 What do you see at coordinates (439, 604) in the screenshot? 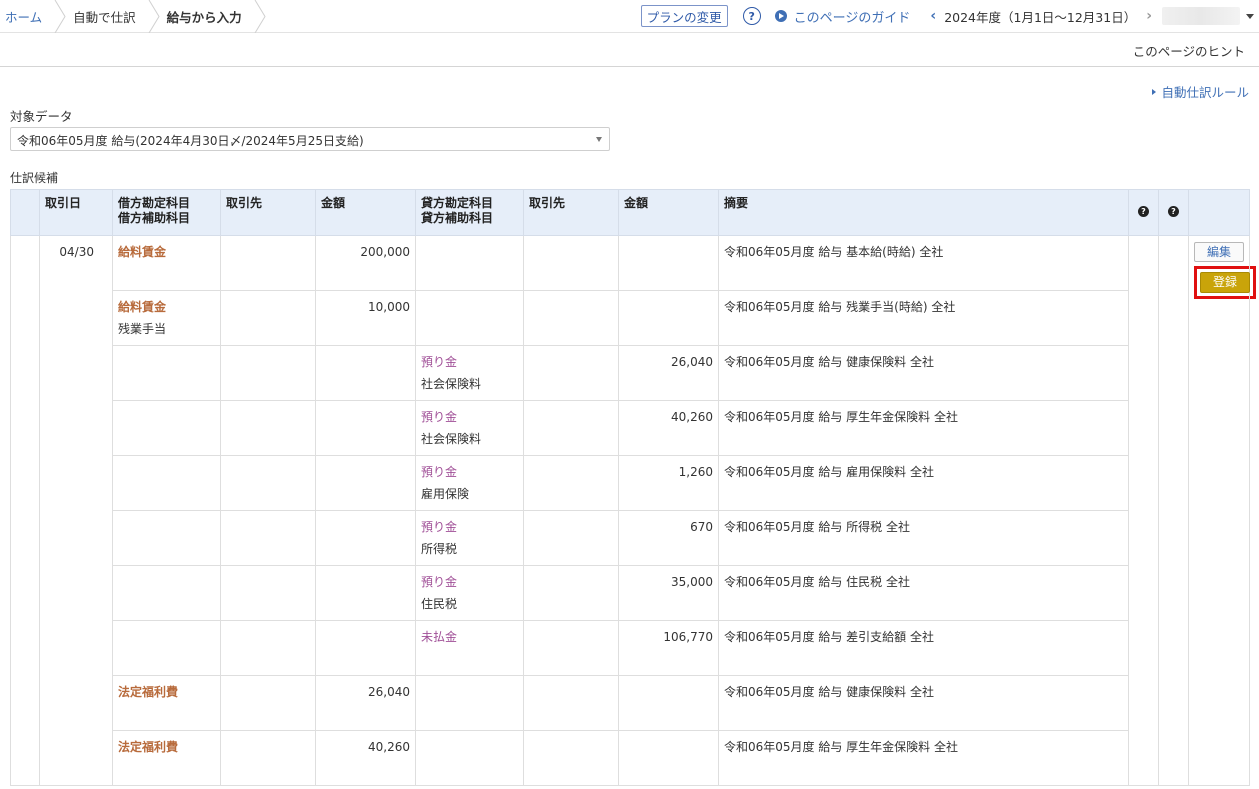
I see `credit-sub-account: 住民税` at bounding box center [439, 604].